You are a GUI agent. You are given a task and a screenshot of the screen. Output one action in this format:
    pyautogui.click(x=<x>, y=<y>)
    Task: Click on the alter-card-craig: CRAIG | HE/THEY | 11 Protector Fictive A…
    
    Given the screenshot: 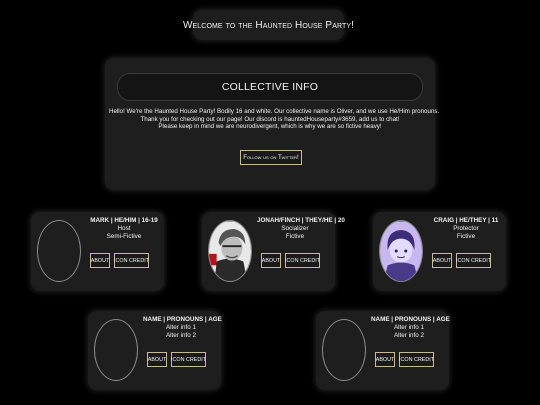 What is the action you would take?
    pyautogui.click(x=439, y=251)
    